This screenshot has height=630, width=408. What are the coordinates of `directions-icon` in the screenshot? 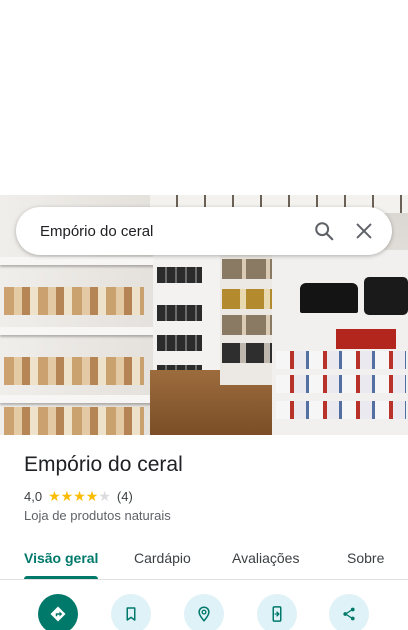 It's located at (58, 614).